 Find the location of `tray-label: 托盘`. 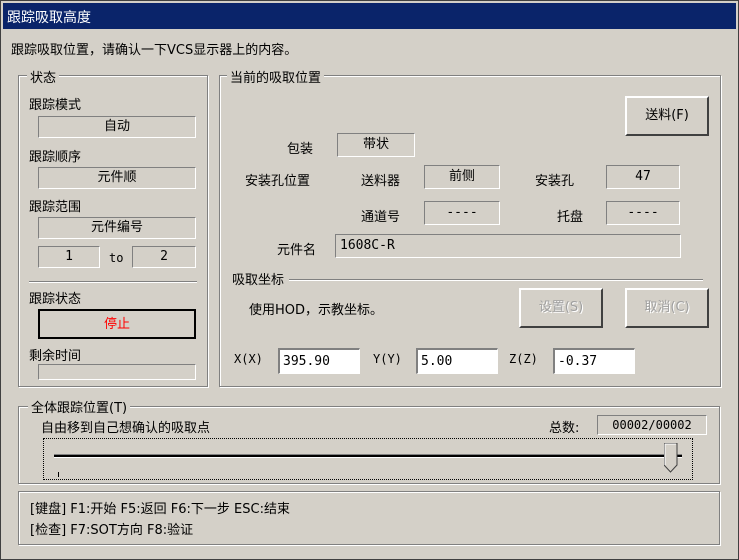

tray-label: 托盘 is located at coordinates (570, 217).